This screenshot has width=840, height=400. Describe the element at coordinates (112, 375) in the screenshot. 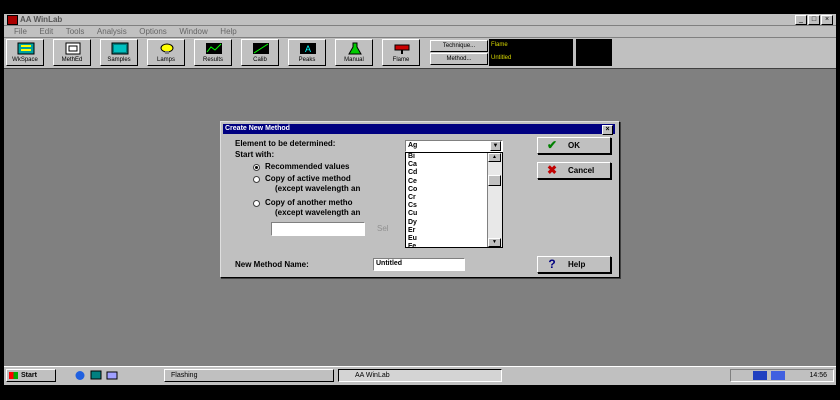

I see `channels-icon` at that location.